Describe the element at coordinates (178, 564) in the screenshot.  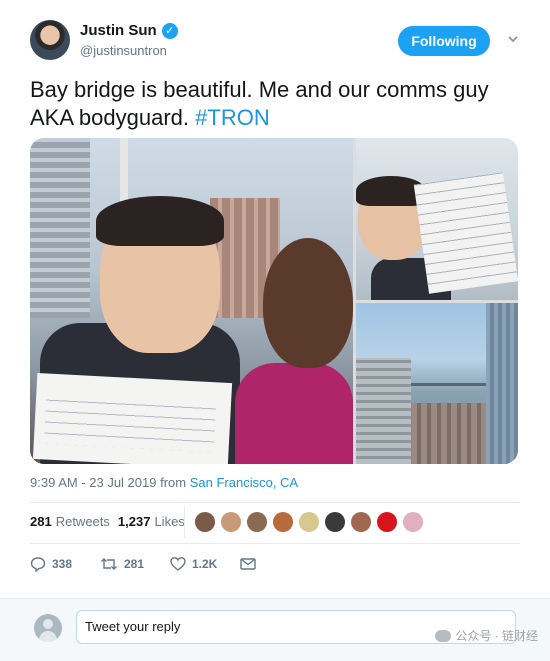
I see `heart-icon` at that location.